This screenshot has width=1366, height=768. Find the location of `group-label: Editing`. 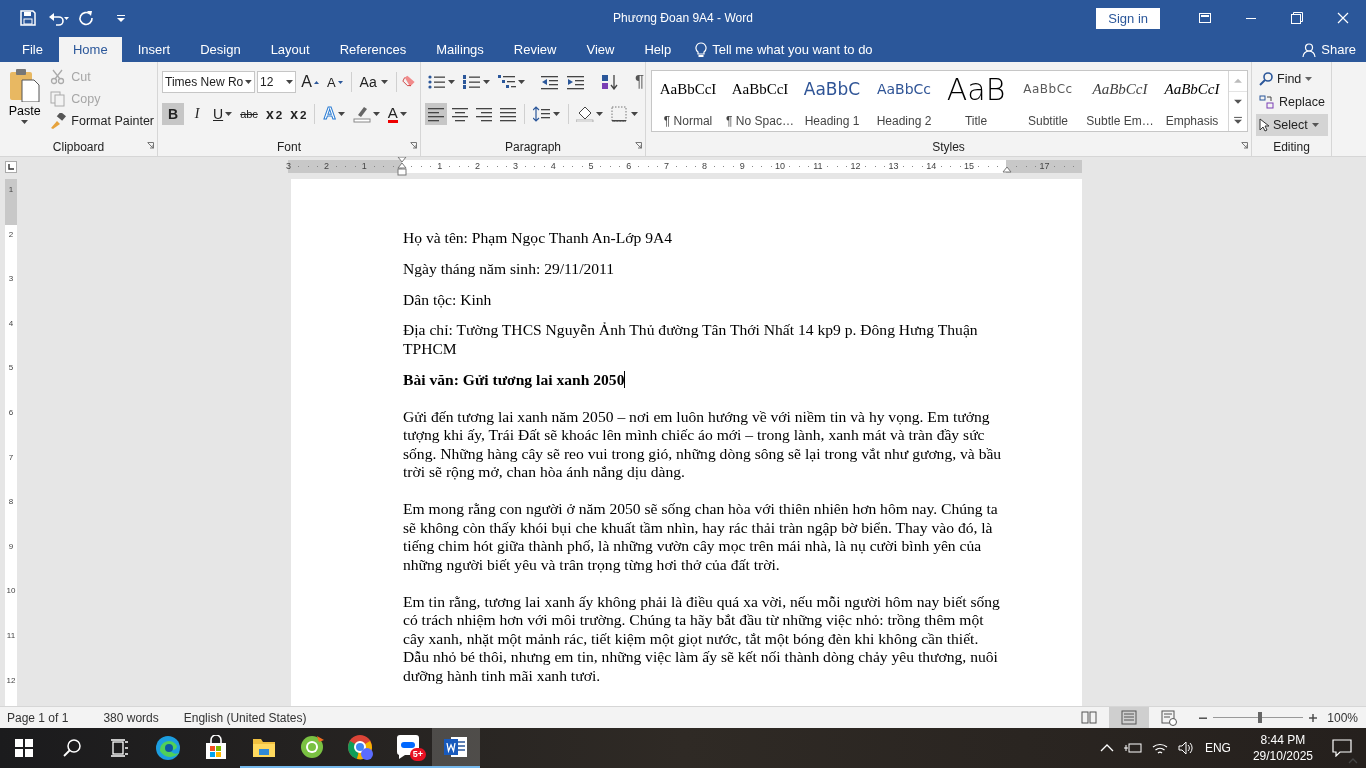

group-label: Editing is located at coordinates (1291, 146).